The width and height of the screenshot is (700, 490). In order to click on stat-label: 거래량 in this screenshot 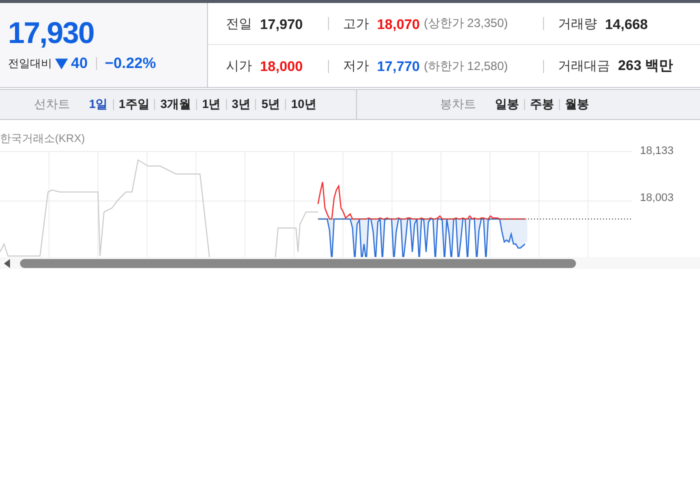, I will do `click(577, 23)`.